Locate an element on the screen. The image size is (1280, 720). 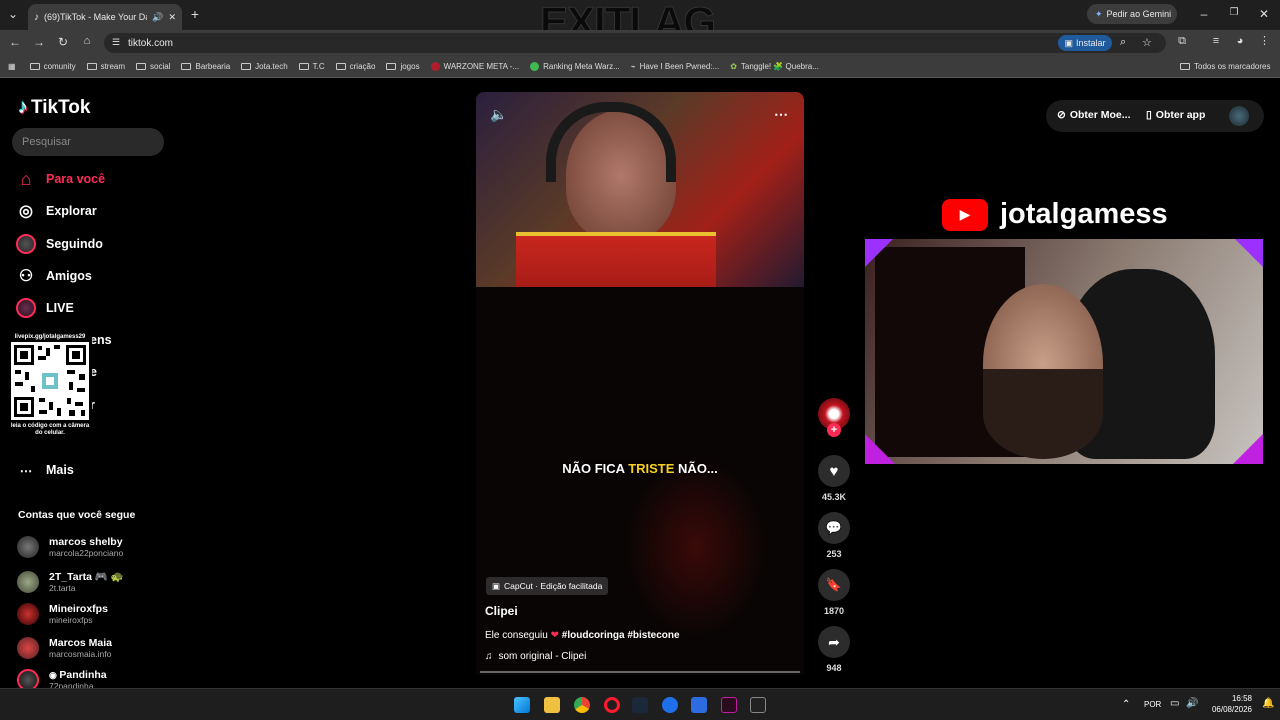
restore-icon: ❐ is located at coordinates (1234, 13).